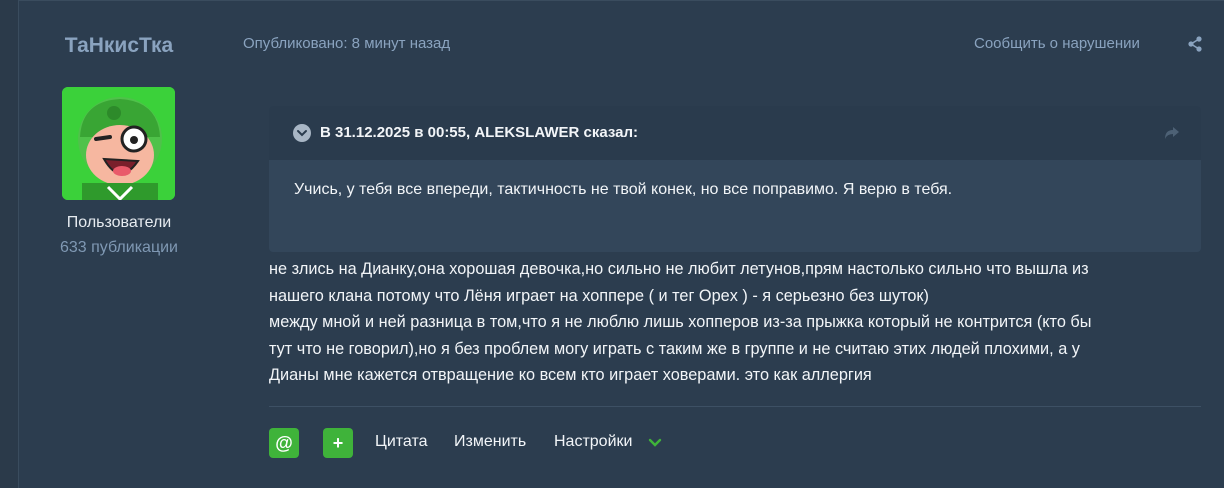 This screenshot has height=488, width=1224. I want to click on quote-title: В 31.12.2025 в 00:55, ALEKSLAWER сказал:, so click(479, 132).